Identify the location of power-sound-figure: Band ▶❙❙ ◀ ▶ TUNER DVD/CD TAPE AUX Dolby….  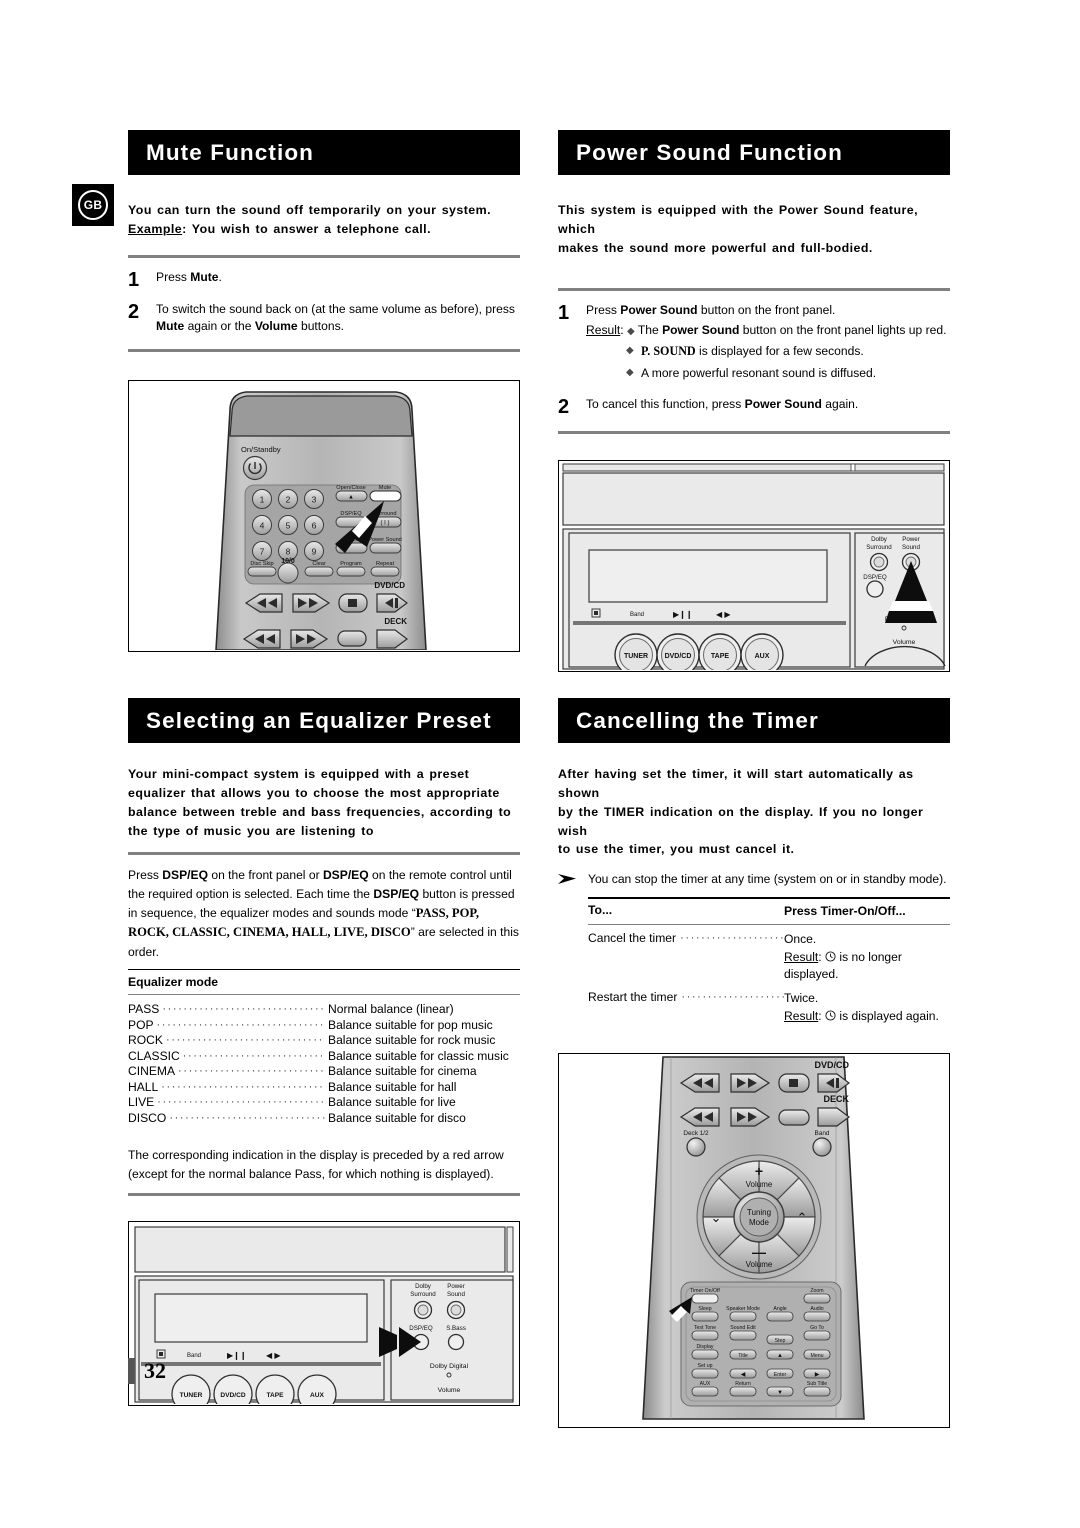
(754, 566).